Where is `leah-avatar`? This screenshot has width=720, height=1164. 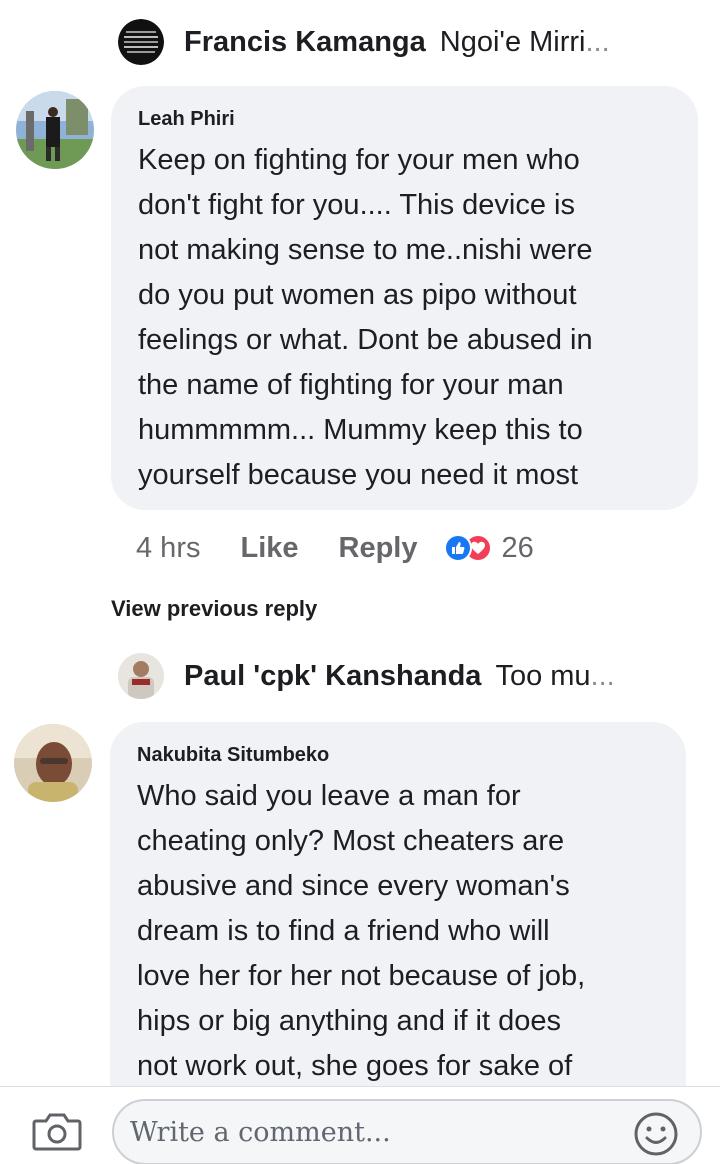
leah-avatar is located at coordinates (55, 130).